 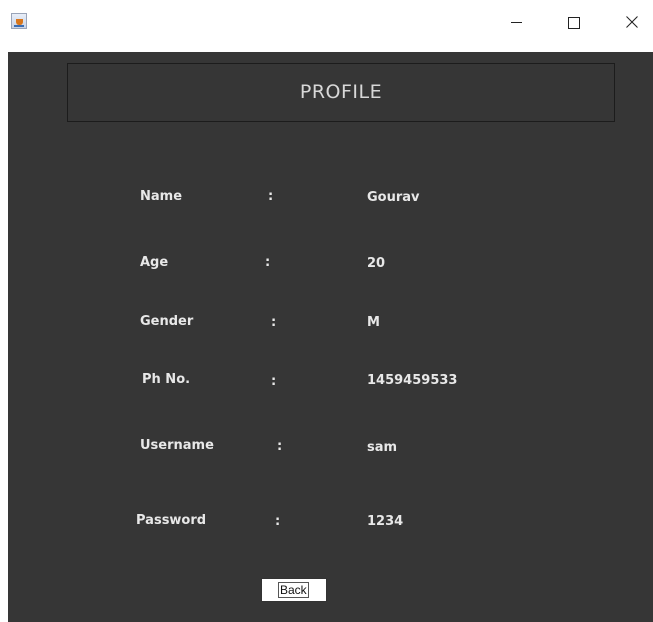 What do you see at coordinates (177, 445) in the screenshot?
I see `username-label: Username` at bounding box center [177, 445].